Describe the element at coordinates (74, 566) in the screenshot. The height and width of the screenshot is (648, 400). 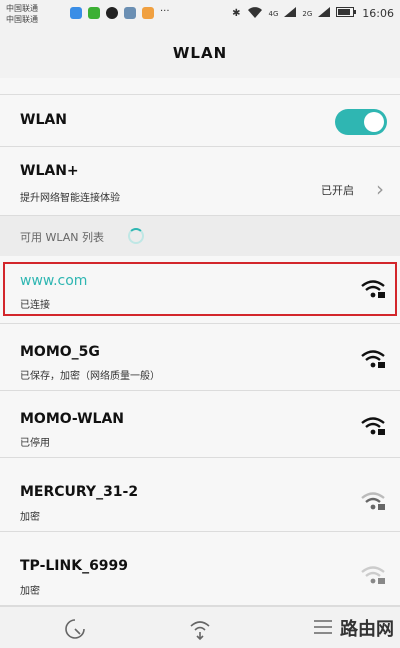
I see `network-ssid: TP-LINK_6999` at that location.